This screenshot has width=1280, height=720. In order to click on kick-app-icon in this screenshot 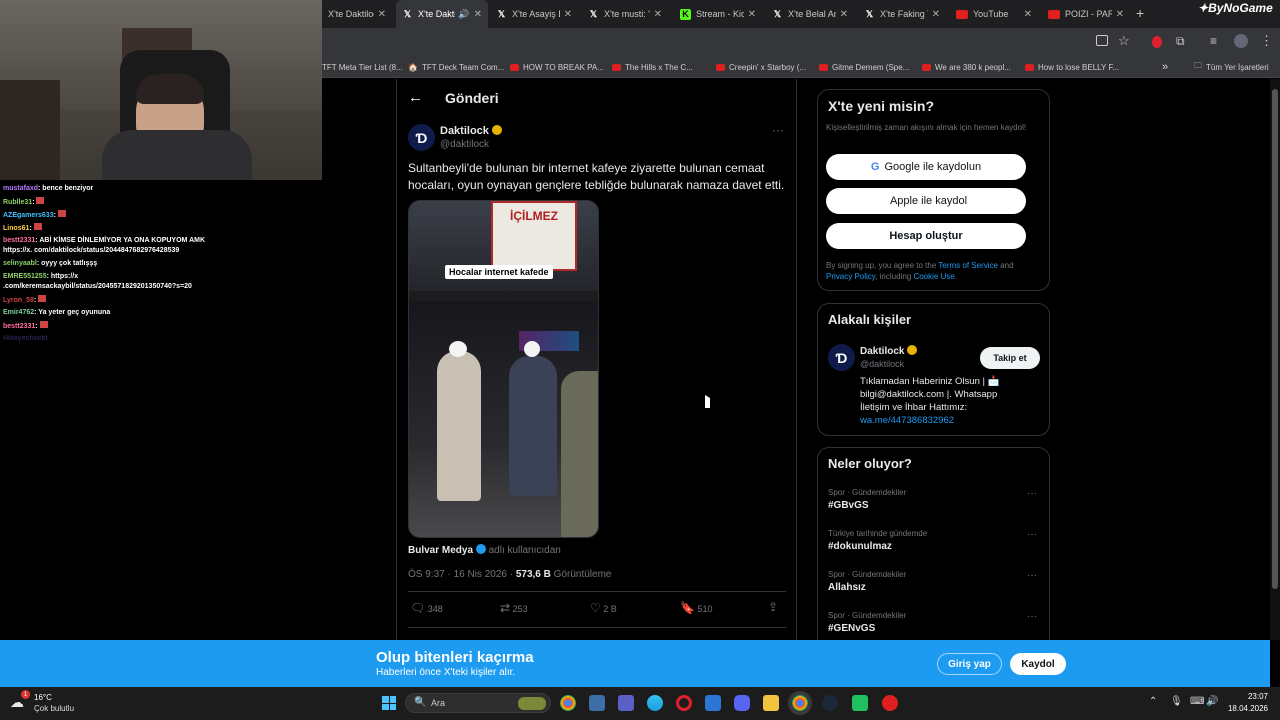, I will do `click(860, 703)`.